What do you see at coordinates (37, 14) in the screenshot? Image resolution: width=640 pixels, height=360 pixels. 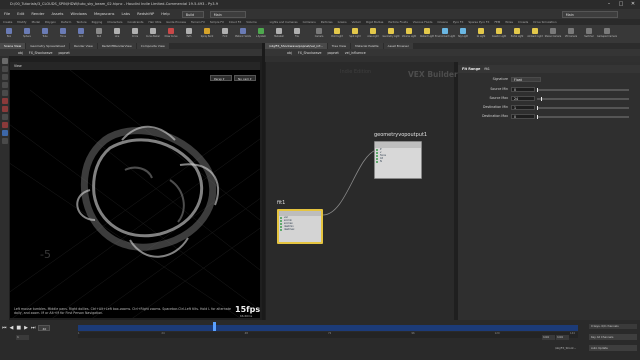 I see `menu-render: Render` at bounding box center [37, 14].